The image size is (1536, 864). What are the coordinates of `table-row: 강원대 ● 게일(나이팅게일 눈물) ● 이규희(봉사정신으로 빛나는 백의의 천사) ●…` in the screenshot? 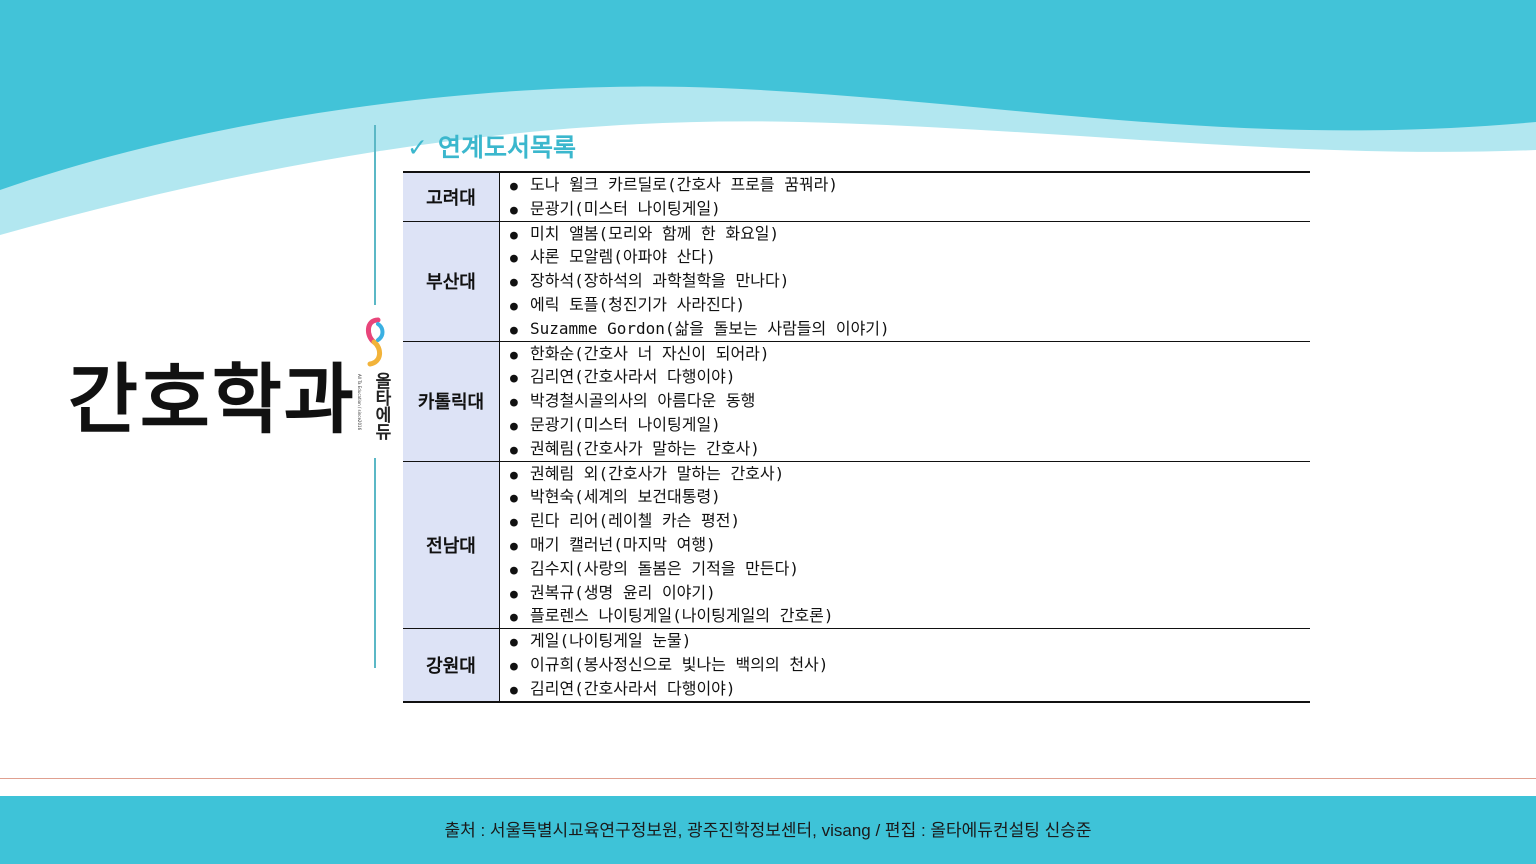 It's located at (856, 665).